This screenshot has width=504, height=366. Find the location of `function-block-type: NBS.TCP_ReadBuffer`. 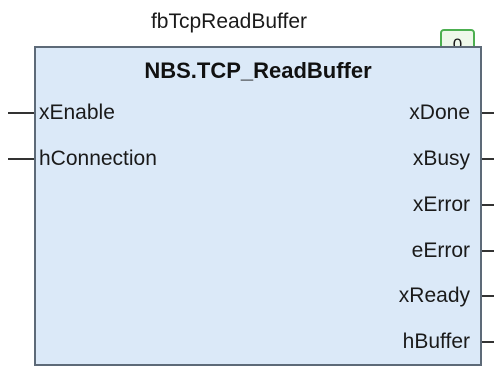

function-block-type: NBS.TCP_ReadBuffer is located at coordinates (258, 70).